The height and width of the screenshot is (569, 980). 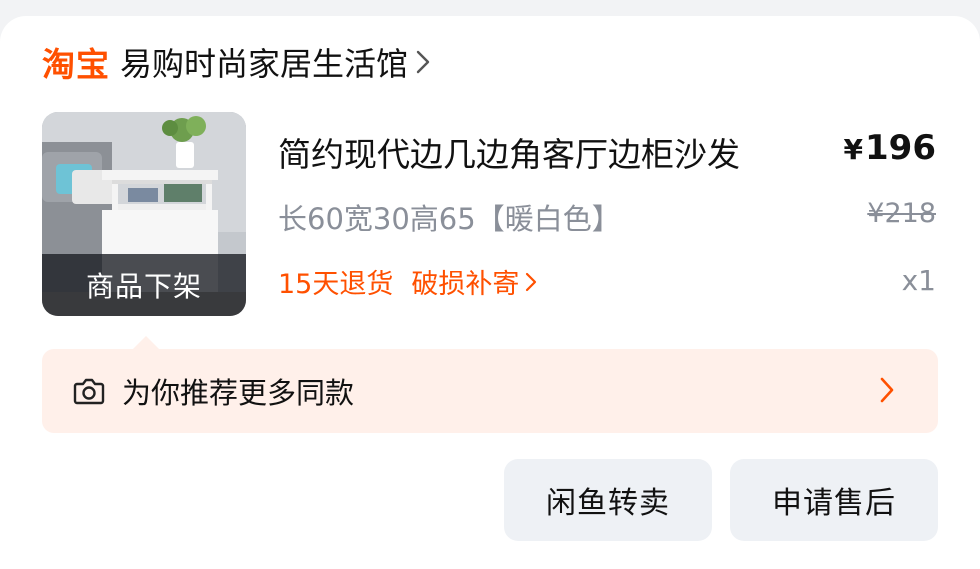 I want to click on after-sale-button: 申请售后, so click(x=834, y=500).